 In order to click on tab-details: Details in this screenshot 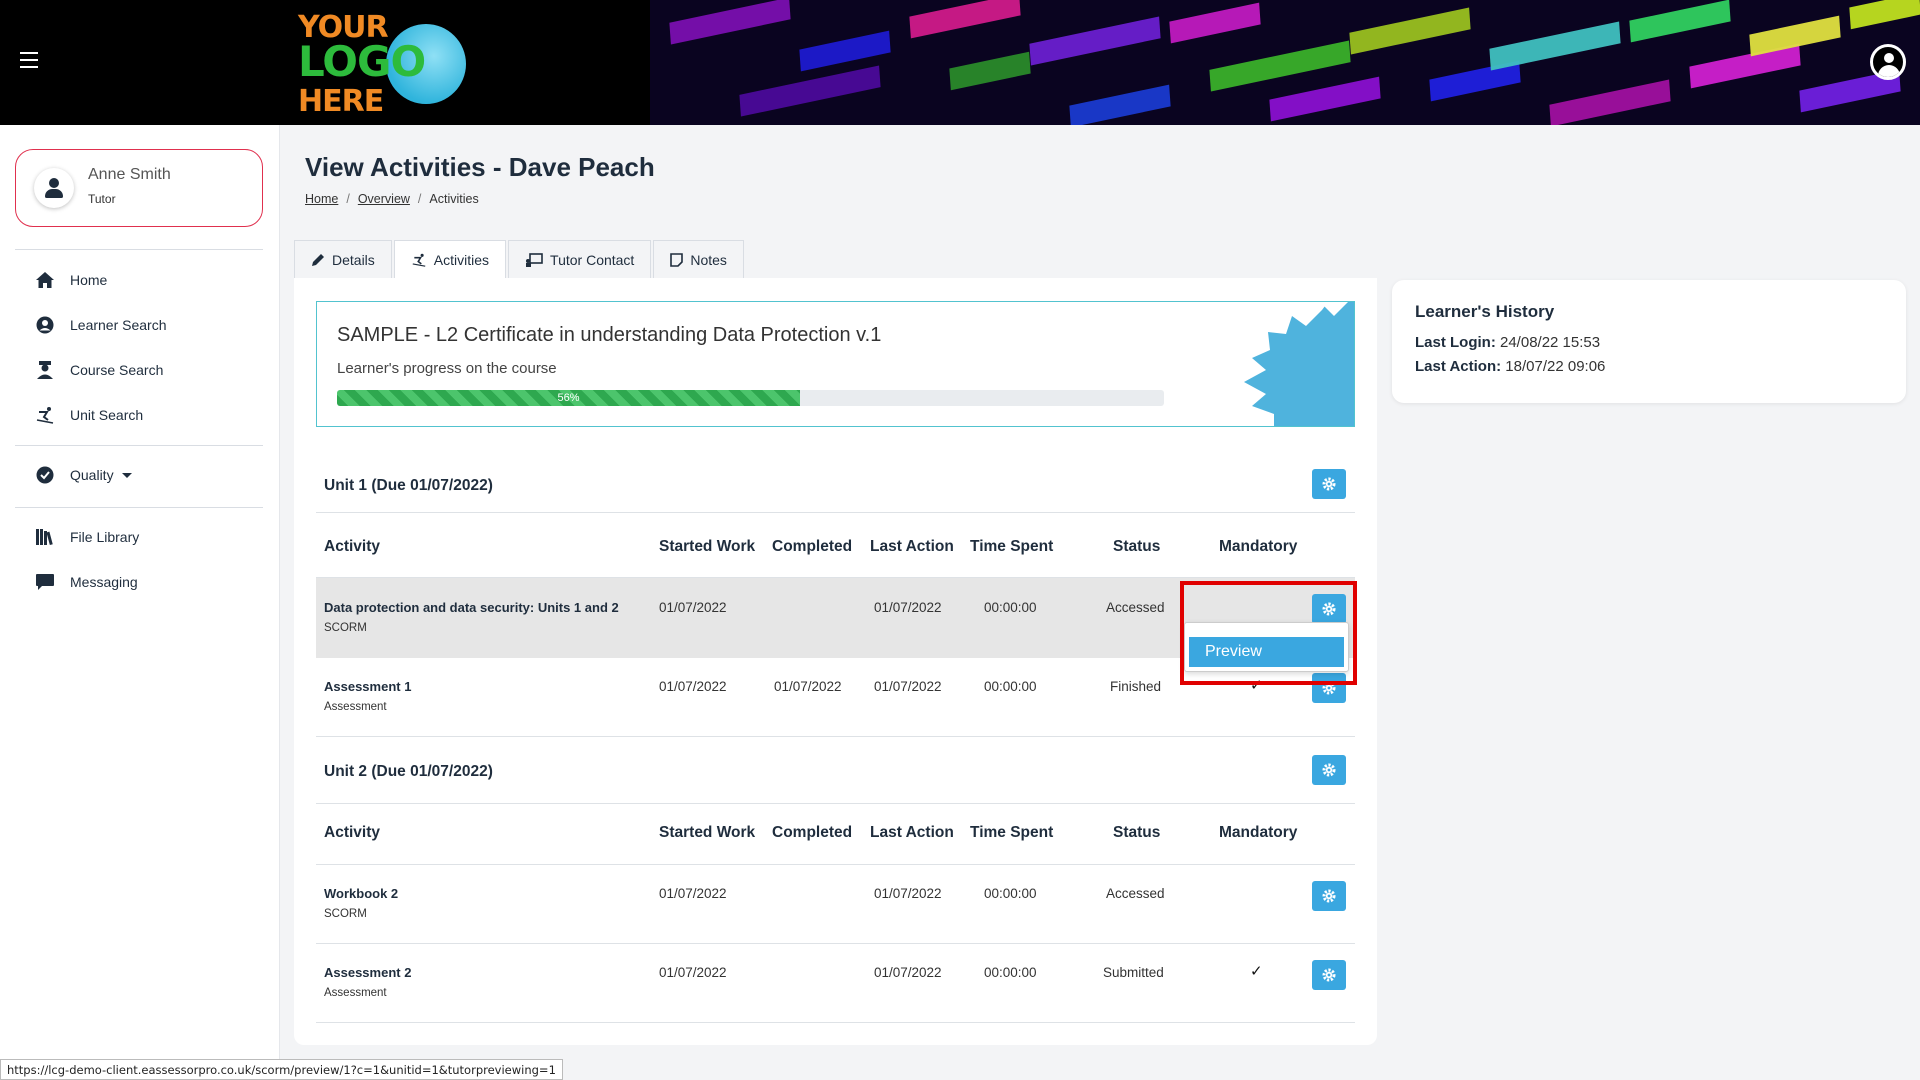, I will do `click(343, 259)`.